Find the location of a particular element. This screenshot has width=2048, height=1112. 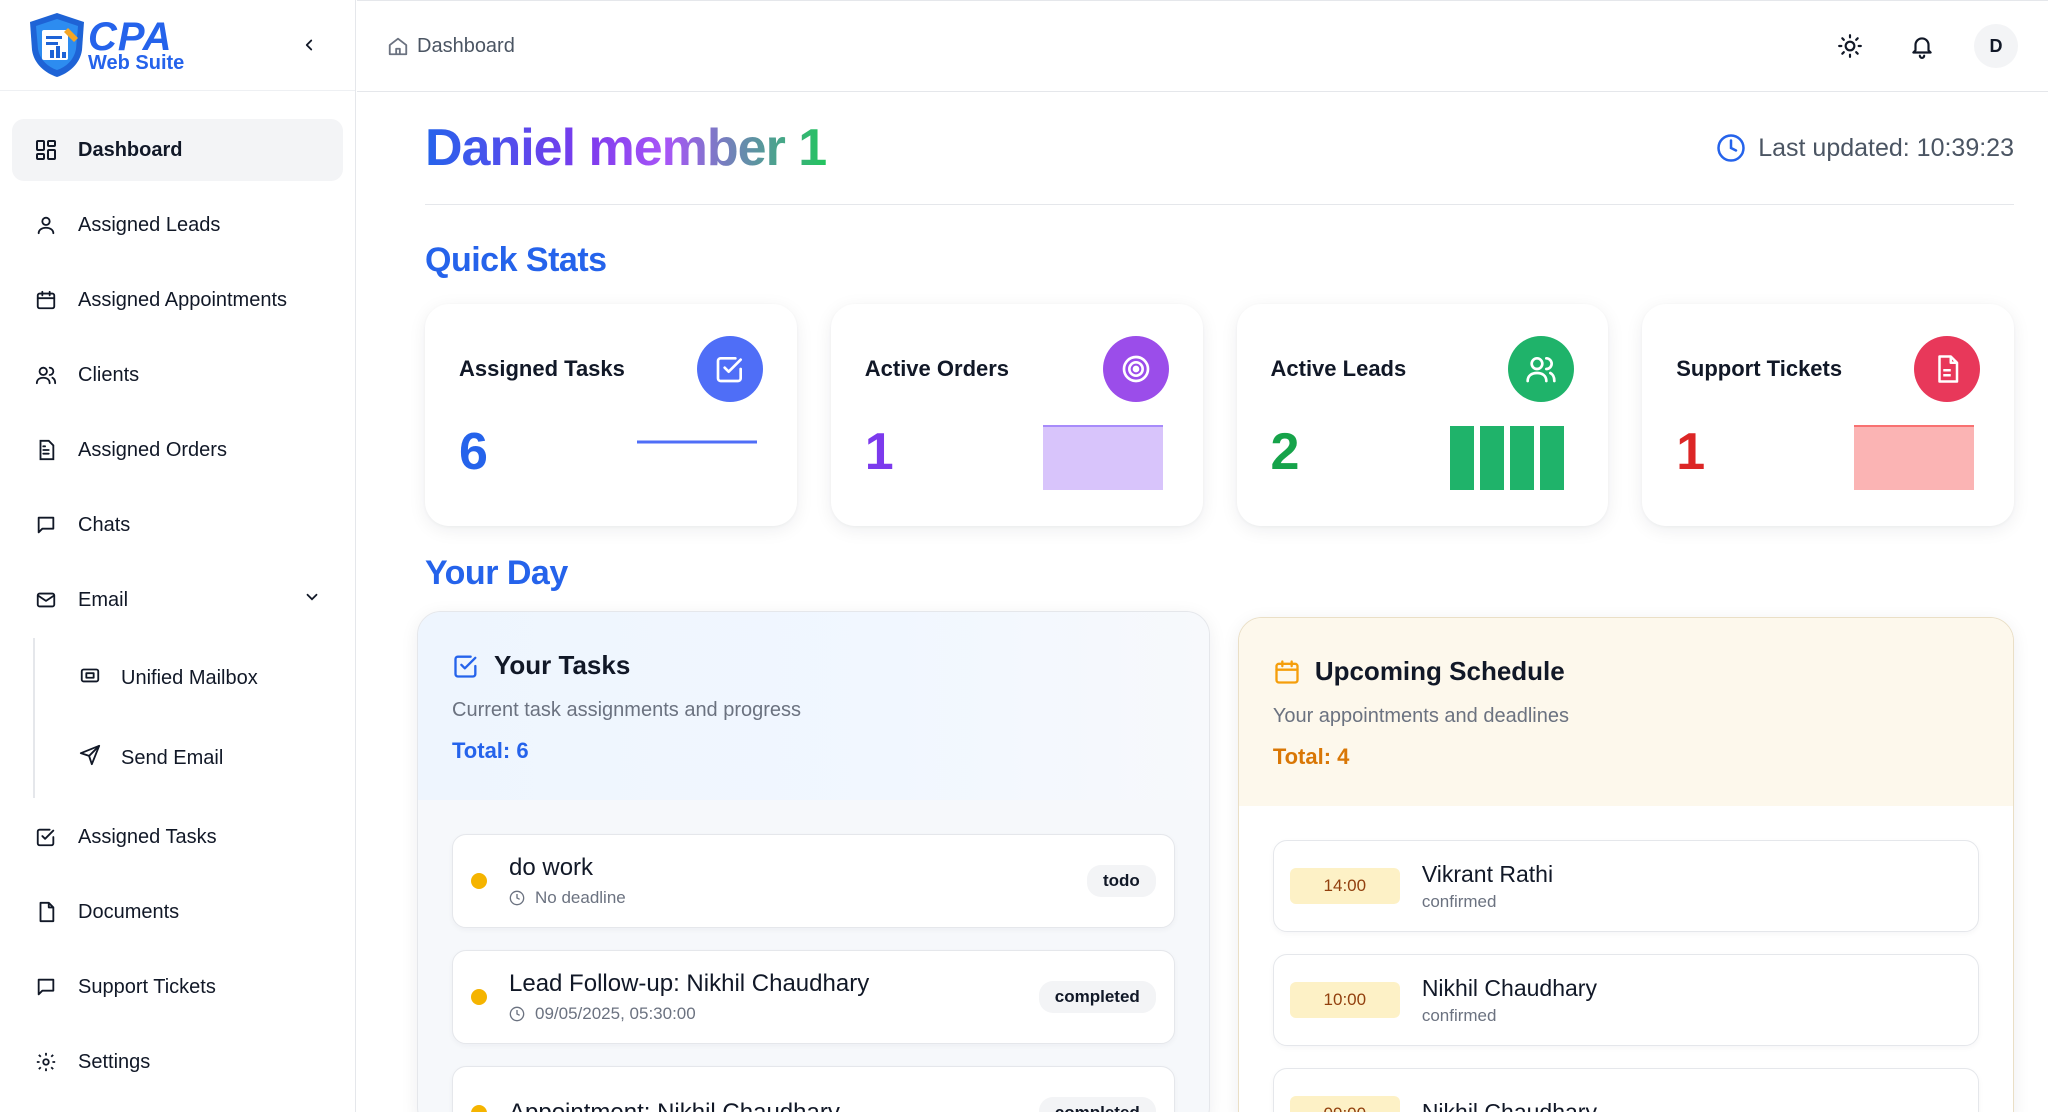

sidebar-item-assigned-leads: Assigned Leads is located at coordinates (177, 225).